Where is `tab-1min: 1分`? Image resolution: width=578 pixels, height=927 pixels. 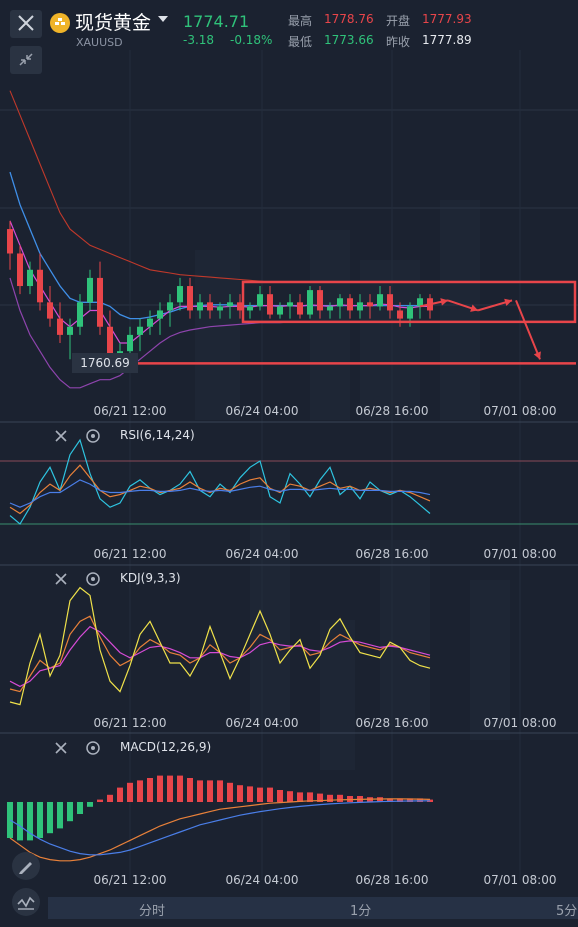
tab-1min: 1分 is located at coordinates (360, 909).